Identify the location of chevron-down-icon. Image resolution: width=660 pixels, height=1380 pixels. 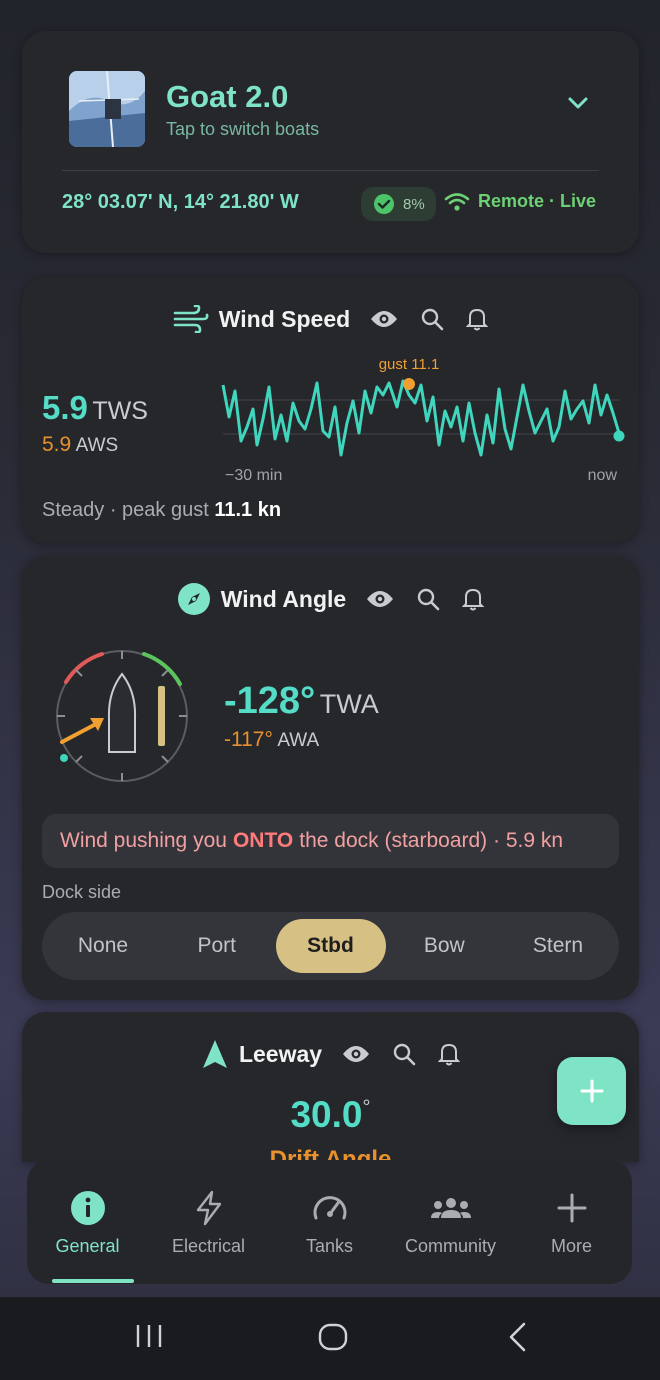
(578, 105).